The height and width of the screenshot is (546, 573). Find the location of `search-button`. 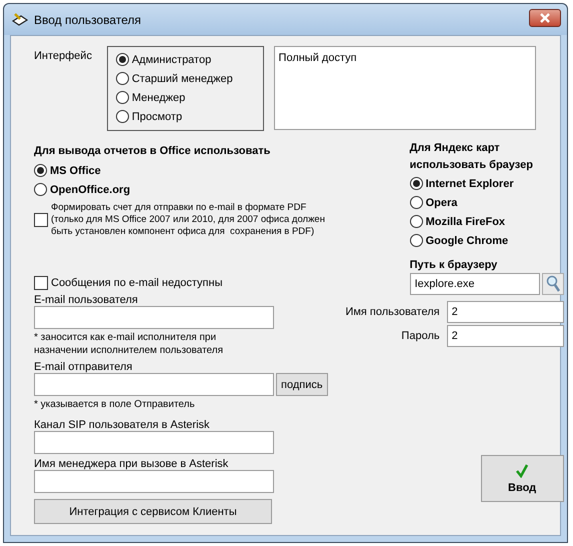

search-button is located at coordinates (553, 284).